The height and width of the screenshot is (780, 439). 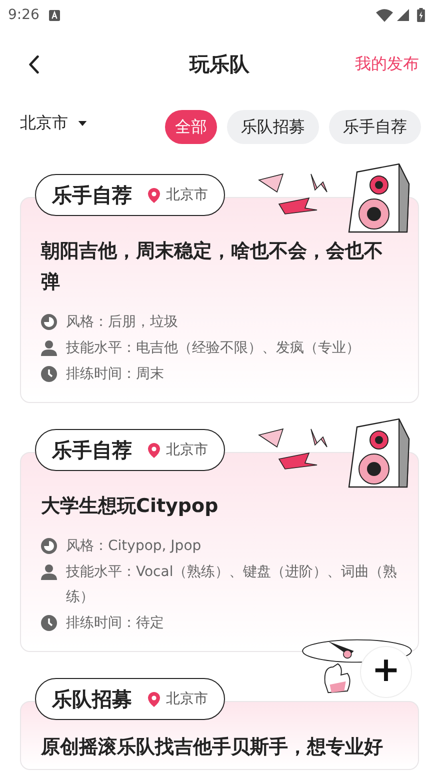 I want to click on notification-icon, so click(x=54, y=15).